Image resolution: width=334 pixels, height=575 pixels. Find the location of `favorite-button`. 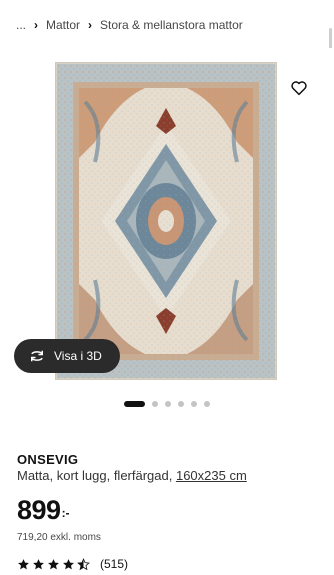

favorite-button is located at coordinates (299, 88).